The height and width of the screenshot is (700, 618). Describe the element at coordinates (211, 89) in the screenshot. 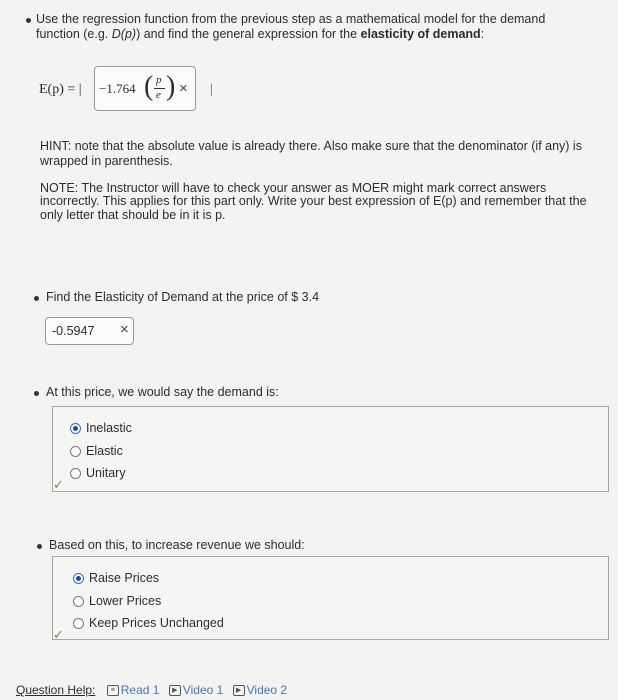

I see `formula-close-bar: |` at that location.